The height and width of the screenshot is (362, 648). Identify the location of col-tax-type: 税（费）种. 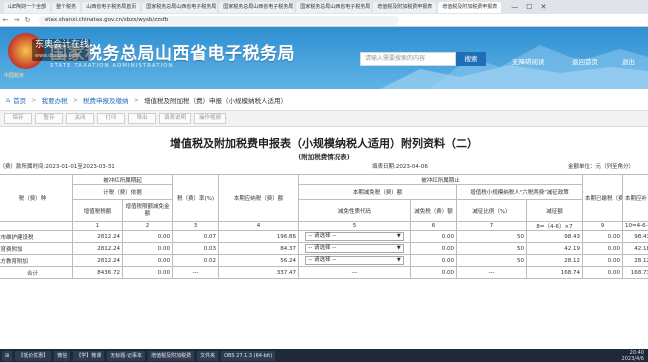
(36, 198).